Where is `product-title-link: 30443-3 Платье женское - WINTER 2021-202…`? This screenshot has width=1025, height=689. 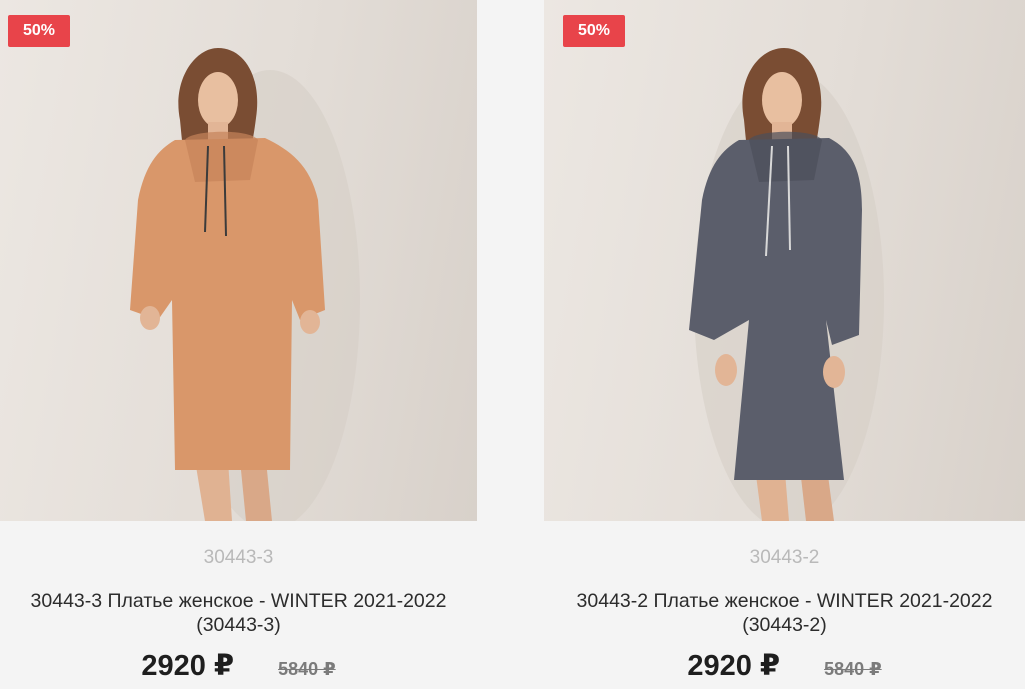
product-title-link: 30443-3 Платье женское - WINTER 2021-202… is located at coordinates (238, 613).